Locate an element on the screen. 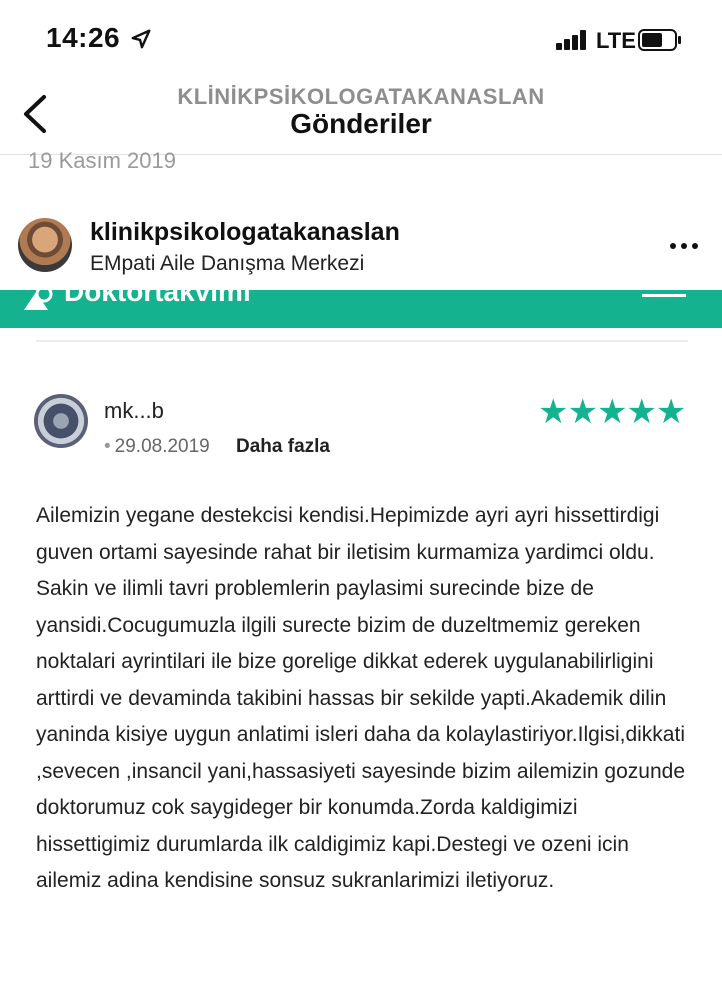 Image resolution: width=722 pixels, height=1000 pixels. more-link: Daha fazla is located at coordinates (283, 446).